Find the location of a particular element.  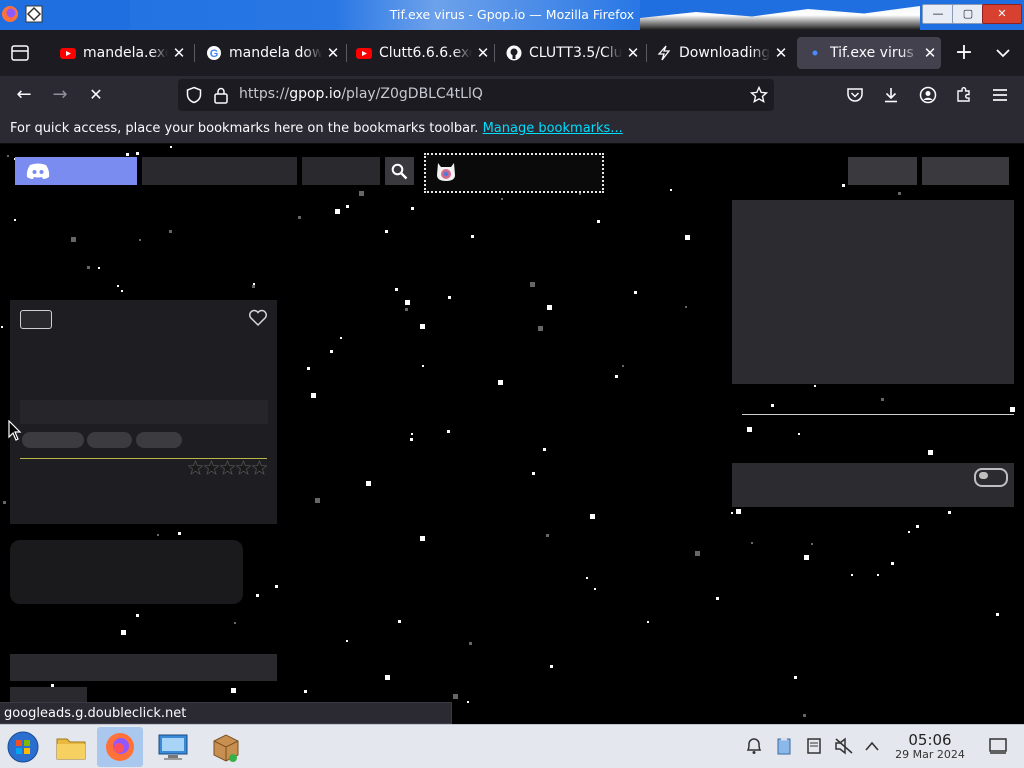

toggle-switch is located at coordinates (991, 477).